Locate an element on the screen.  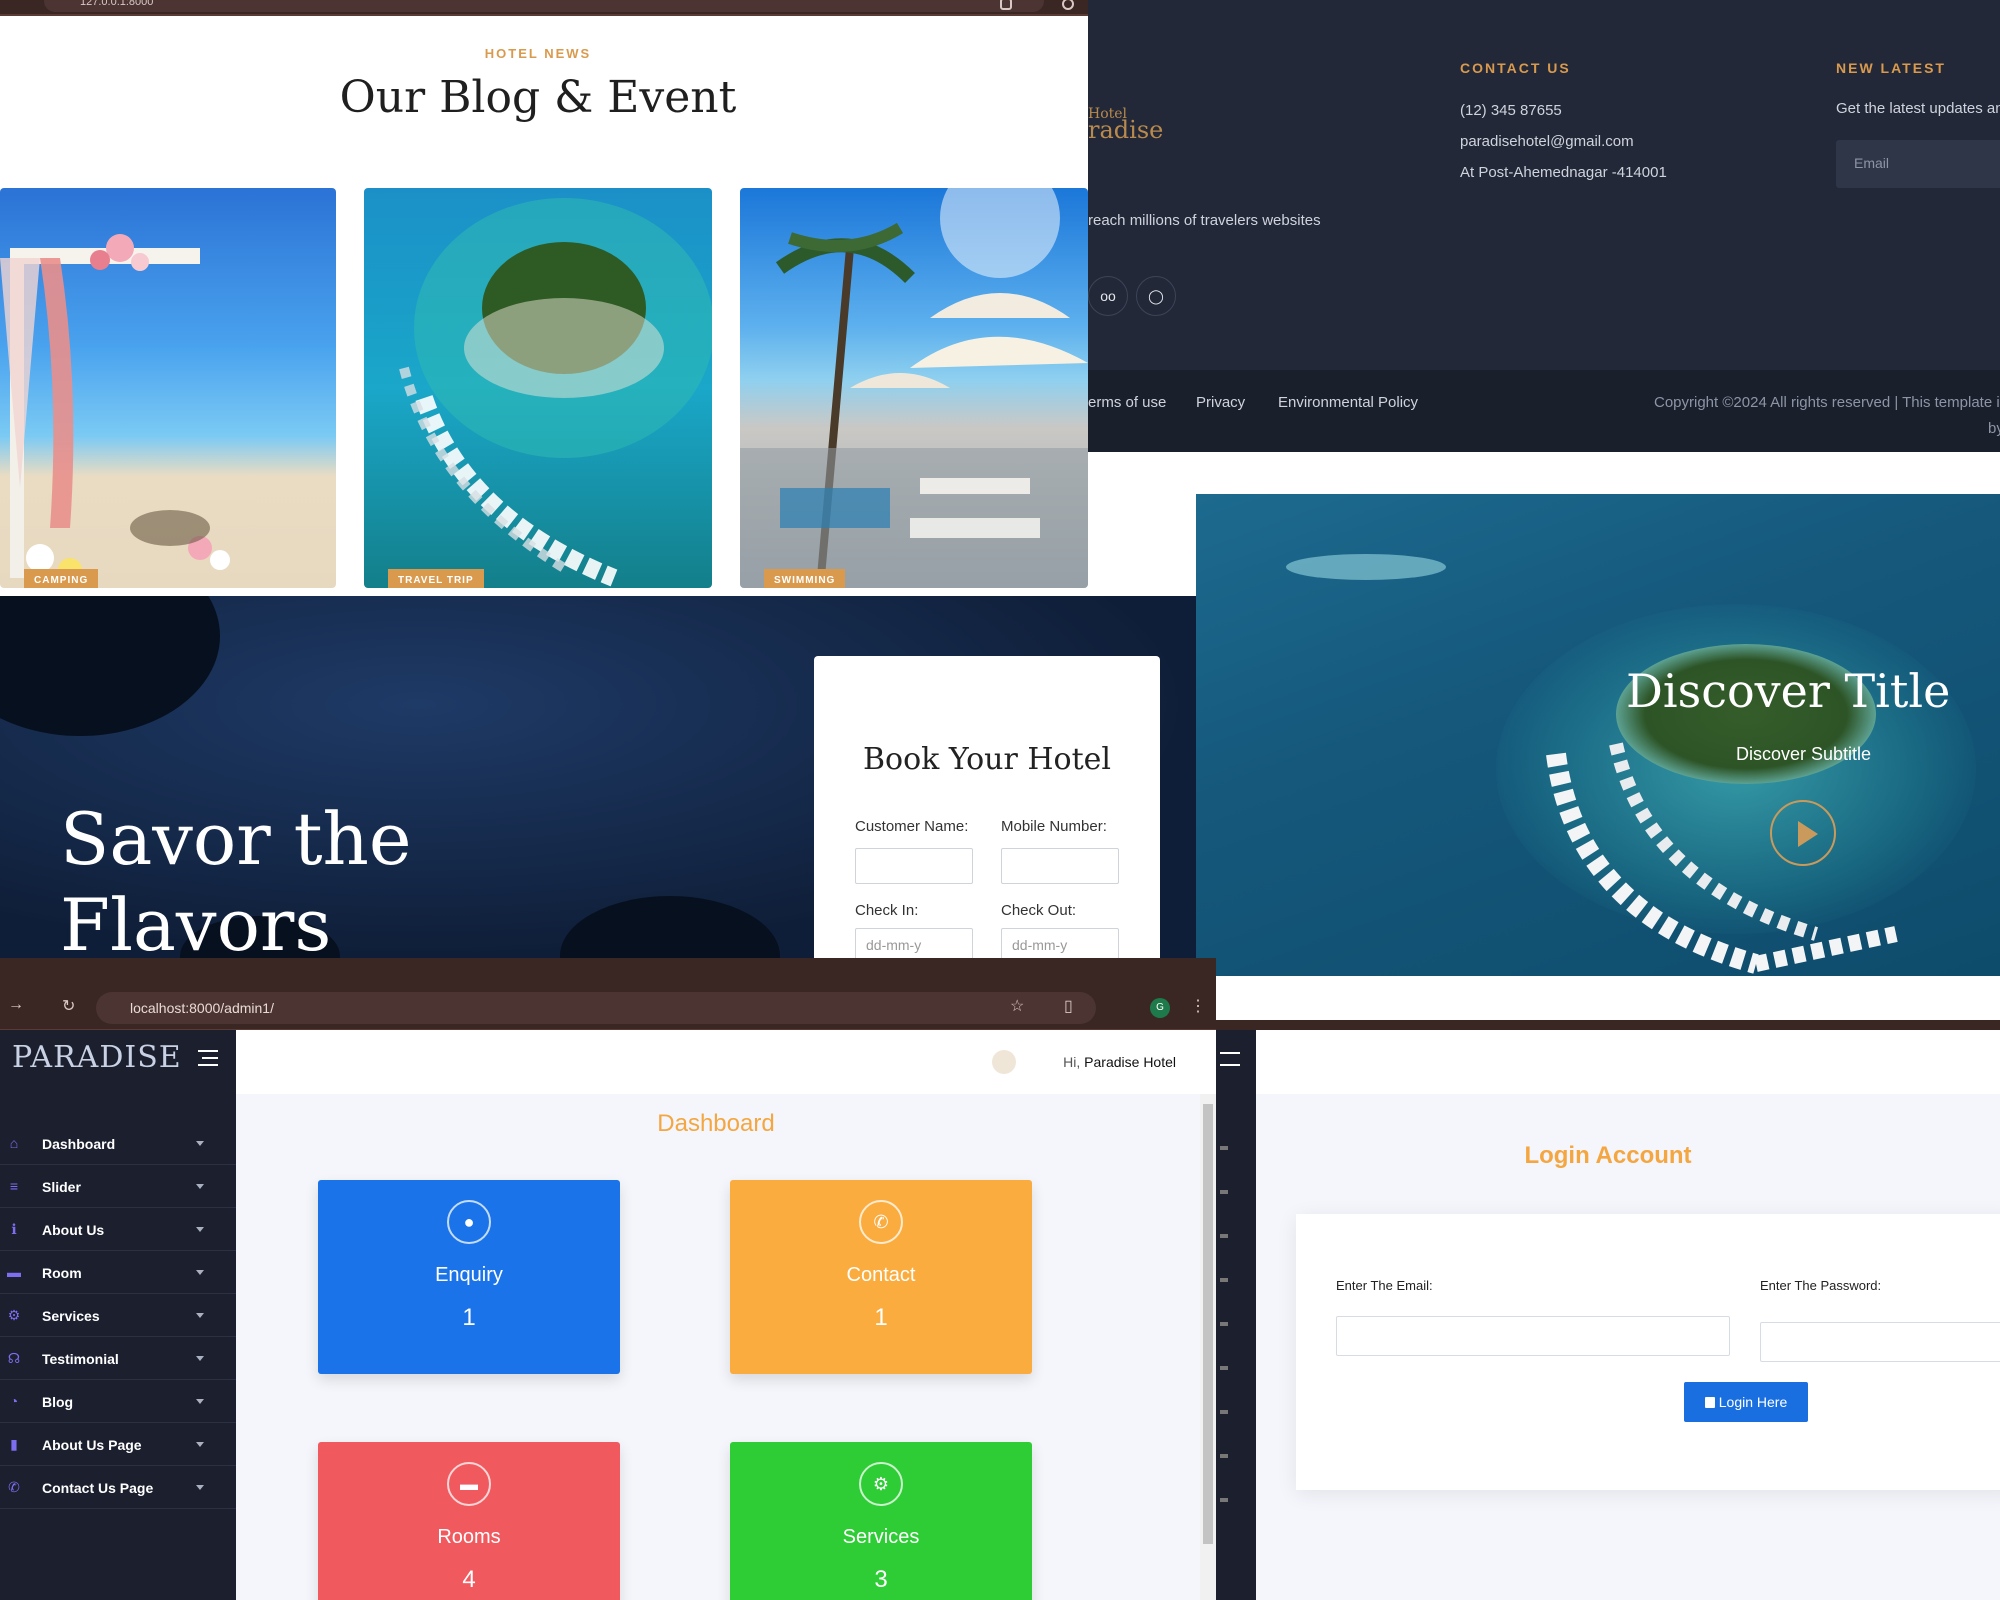
profile-avatar: G is located at coordinates (1160, 1008).